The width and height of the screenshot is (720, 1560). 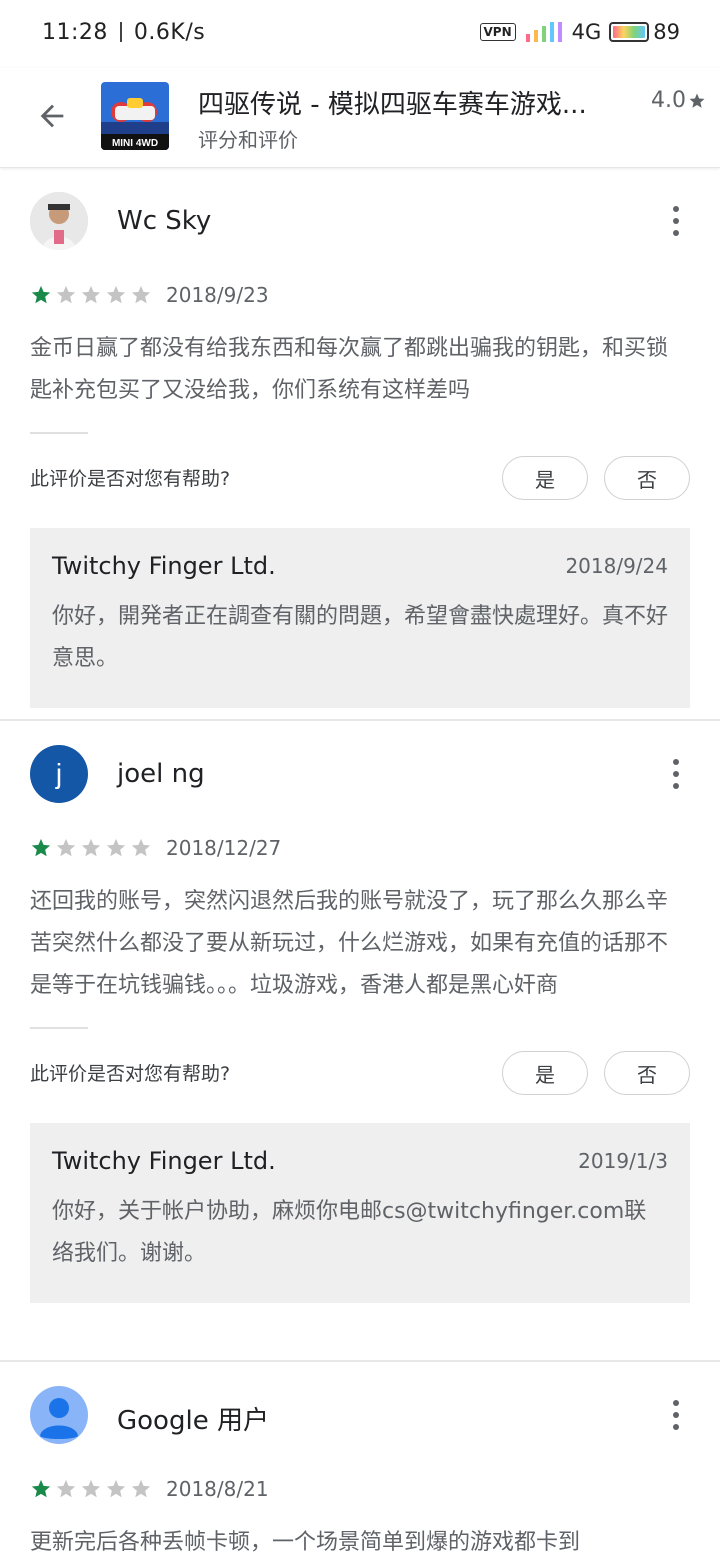 I want to click on app-rating: 4.0, so click(x=678, y=100).